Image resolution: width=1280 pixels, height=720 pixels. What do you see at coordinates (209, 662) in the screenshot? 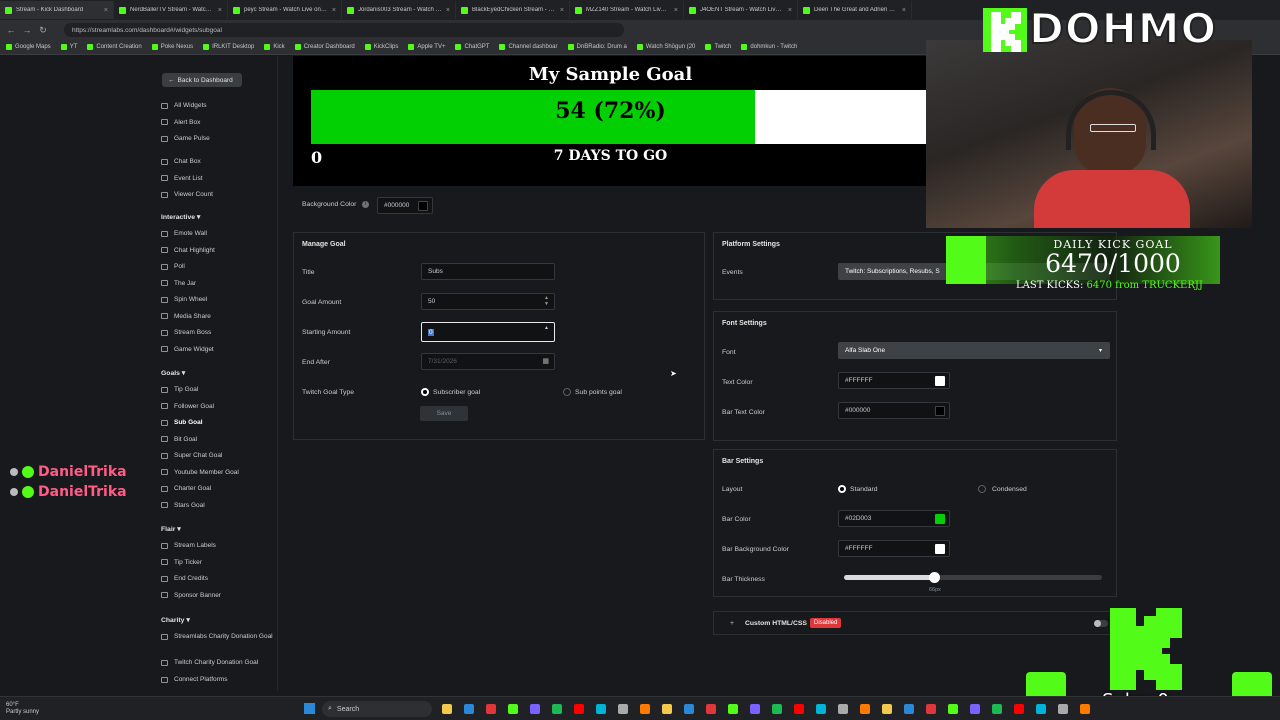
I see `sidebar-item-twitch-charity-donation-goal: Twitch Charity Donation Goal` at bounding box center [209, 662].